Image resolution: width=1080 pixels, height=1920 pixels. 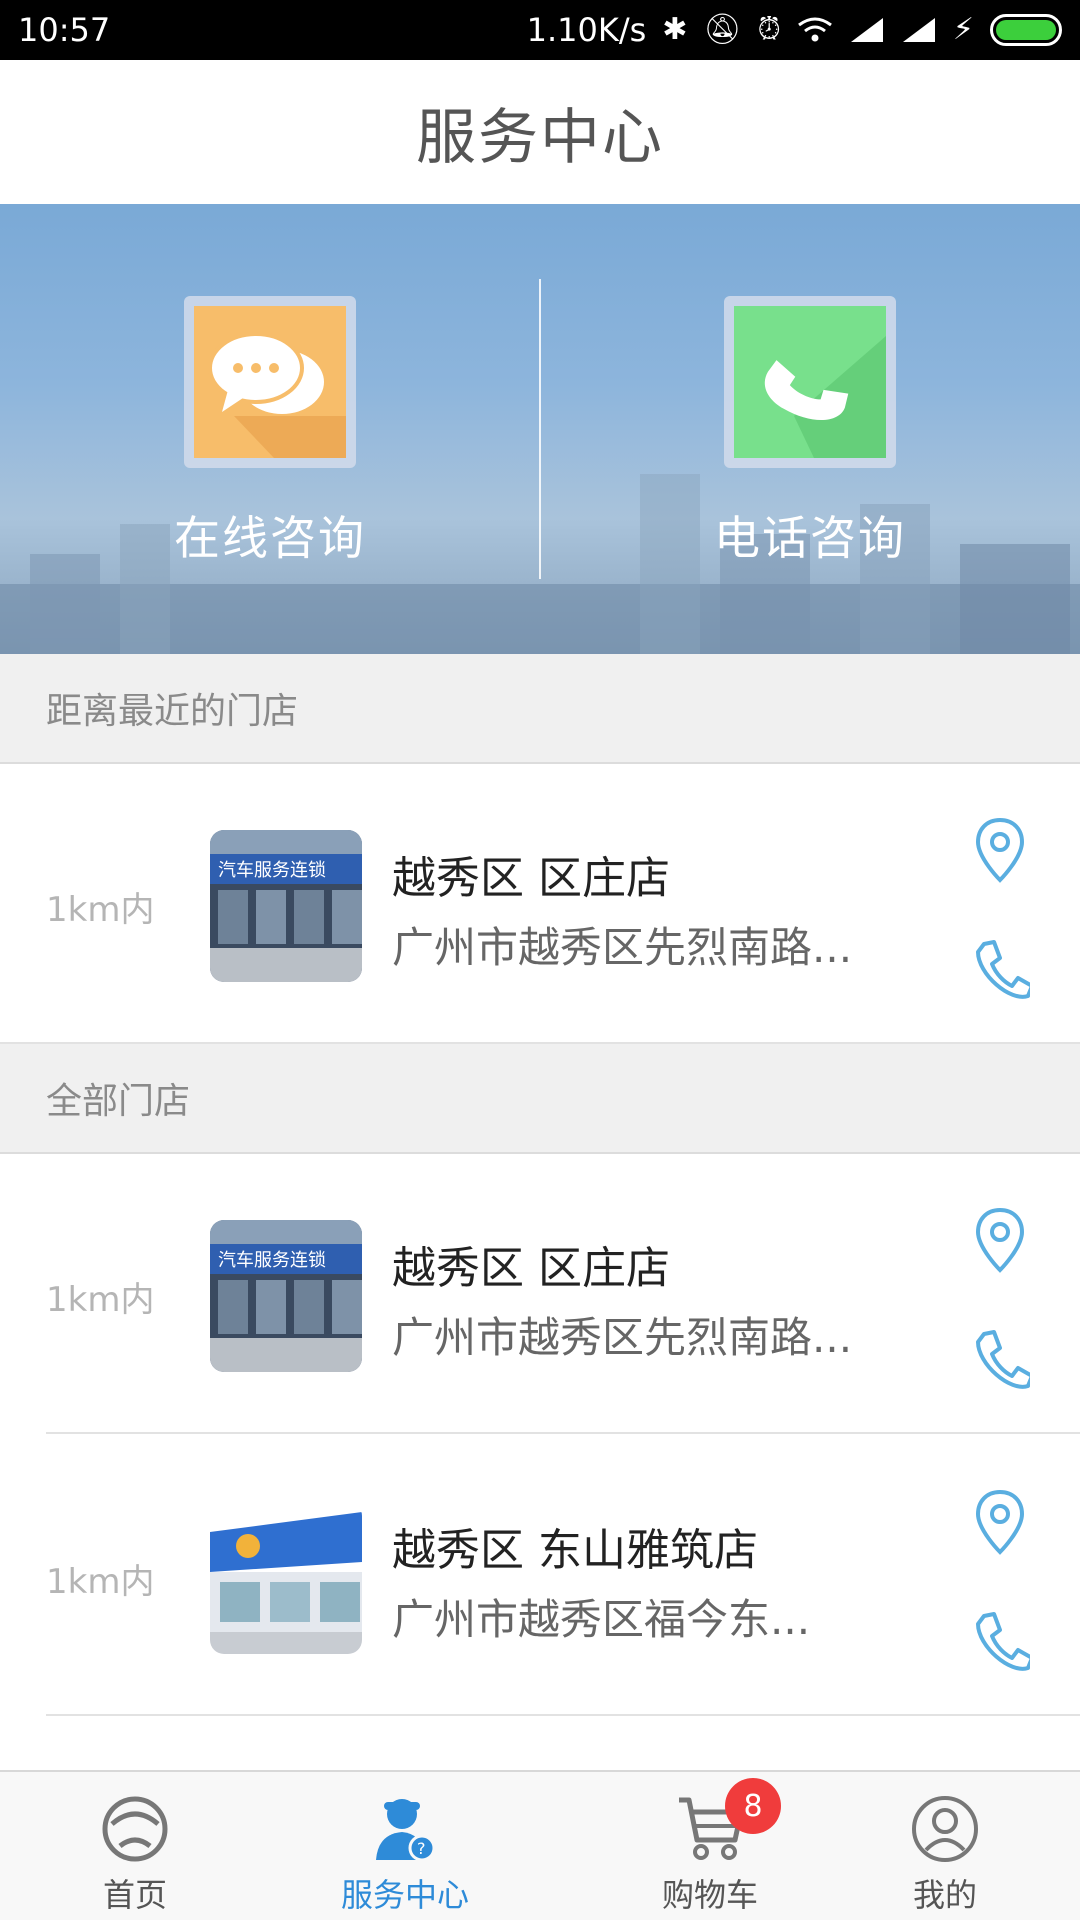 I want to click on nav-home: 首页, so click(x=135, y=1846).